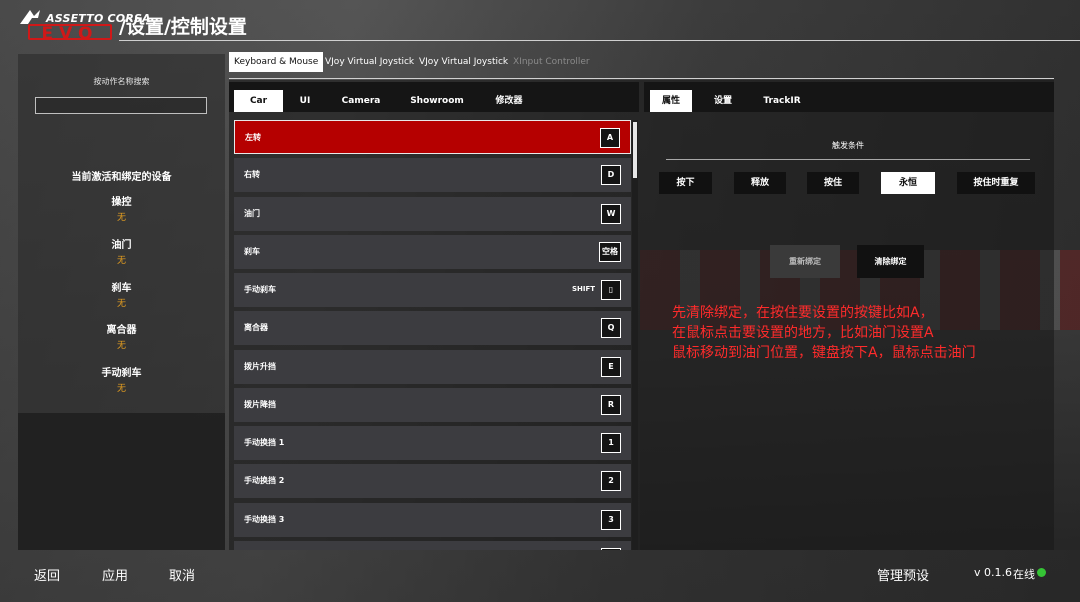  I want to click on binding-label: 右转, so click(252, 174).